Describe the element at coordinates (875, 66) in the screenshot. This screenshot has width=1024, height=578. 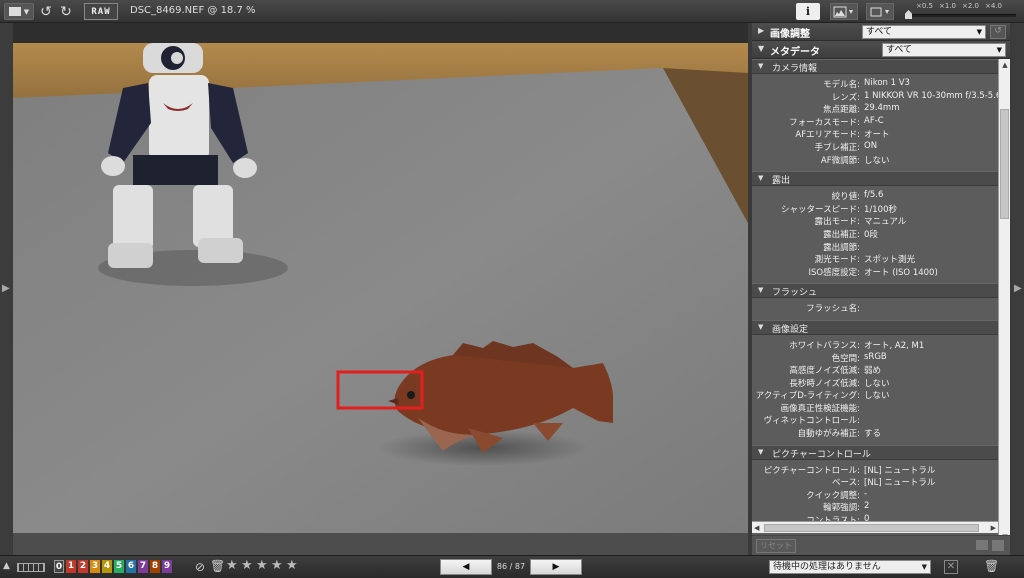
I see `metadata-section-header: ▼ カメラ情報` at that location.